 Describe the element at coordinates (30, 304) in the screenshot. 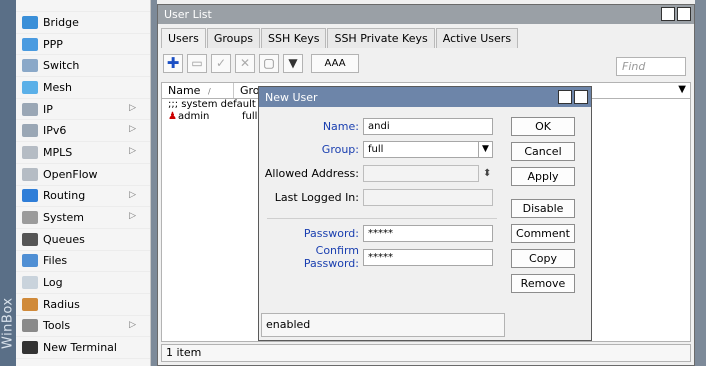

I see `radius-icon` at that location.